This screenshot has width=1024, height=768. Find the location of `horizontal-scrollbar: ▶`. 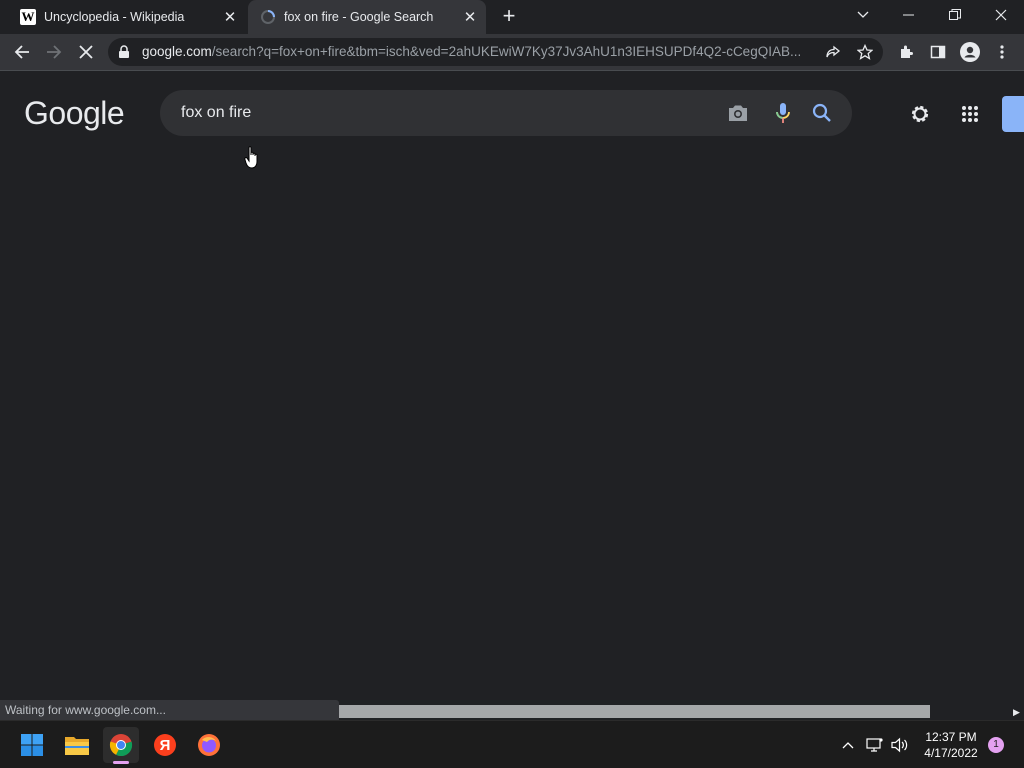

horizontal-scrollbar: ▶ is located at coordinates (681, 712).